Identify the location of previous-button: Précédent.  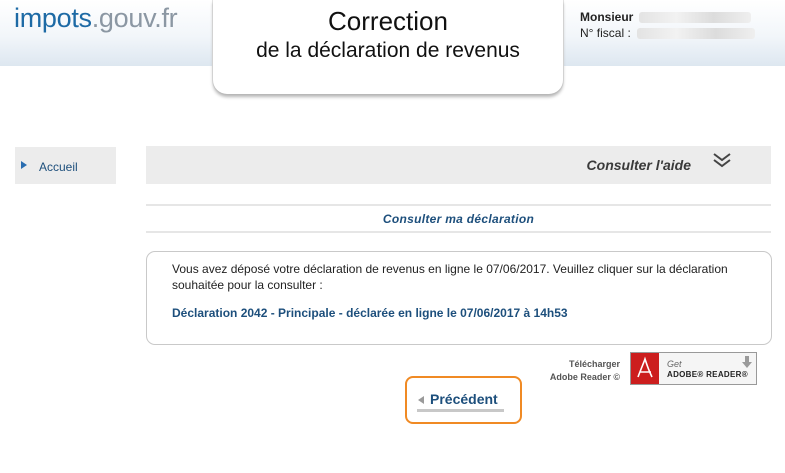
(463, 400).